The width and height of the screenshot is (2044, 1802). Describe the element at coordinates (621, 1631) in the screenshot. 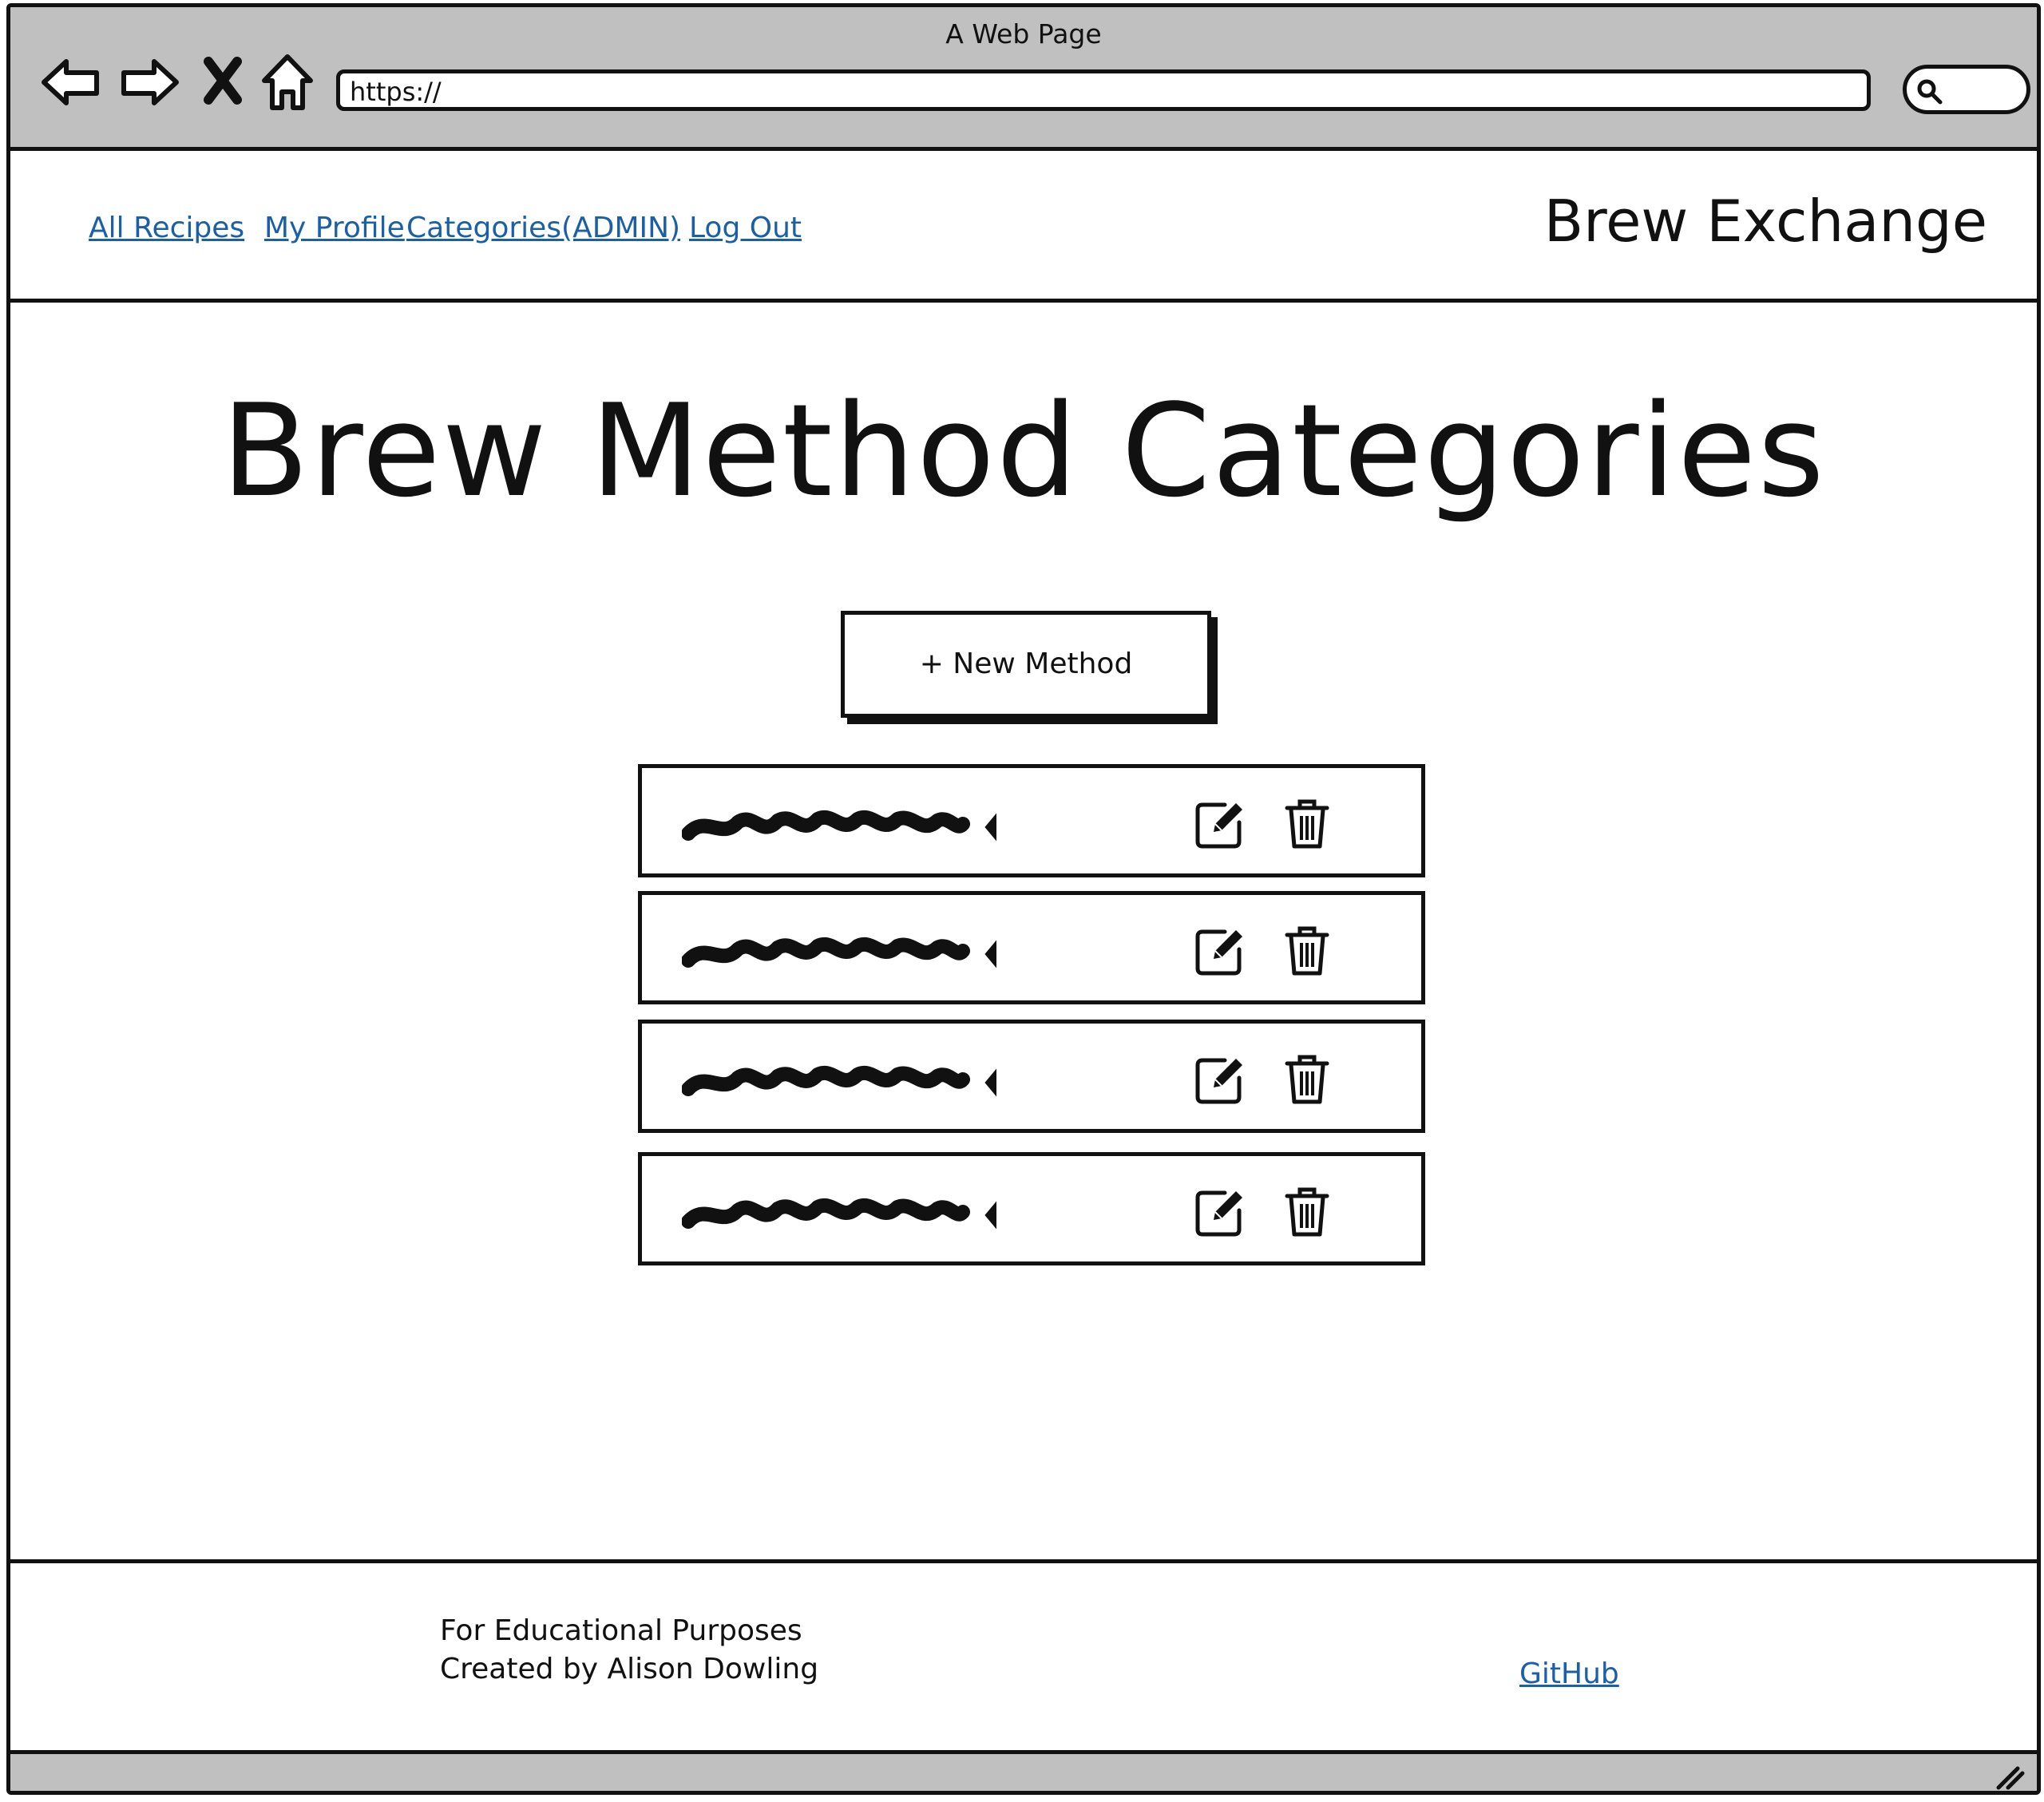

I see `footer-disclaimer: For Educational Purposes` at that location.